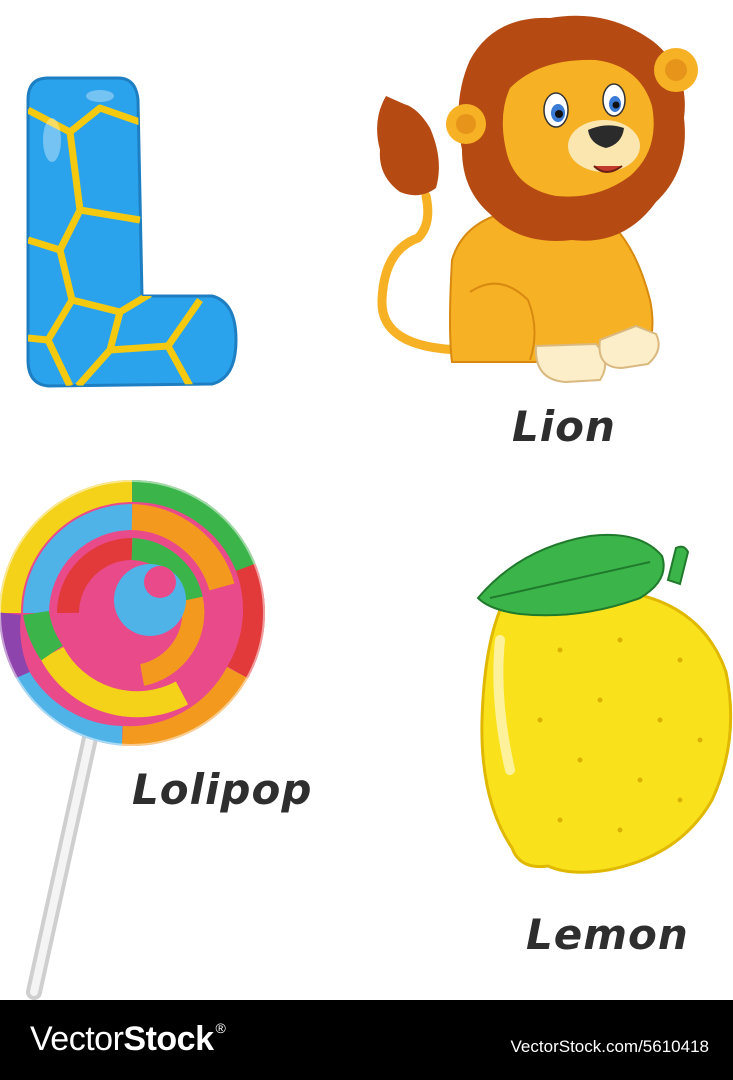 The image size is (733, 1080). I want to click on word-lolipop: Lolipop, so click(222, 789).